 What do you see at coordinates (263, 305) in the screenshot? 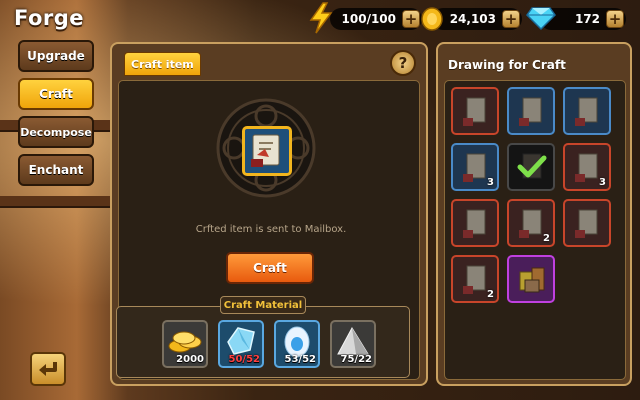
I see `craft-material-title: Craft Material` at bounding box center [263, 305].